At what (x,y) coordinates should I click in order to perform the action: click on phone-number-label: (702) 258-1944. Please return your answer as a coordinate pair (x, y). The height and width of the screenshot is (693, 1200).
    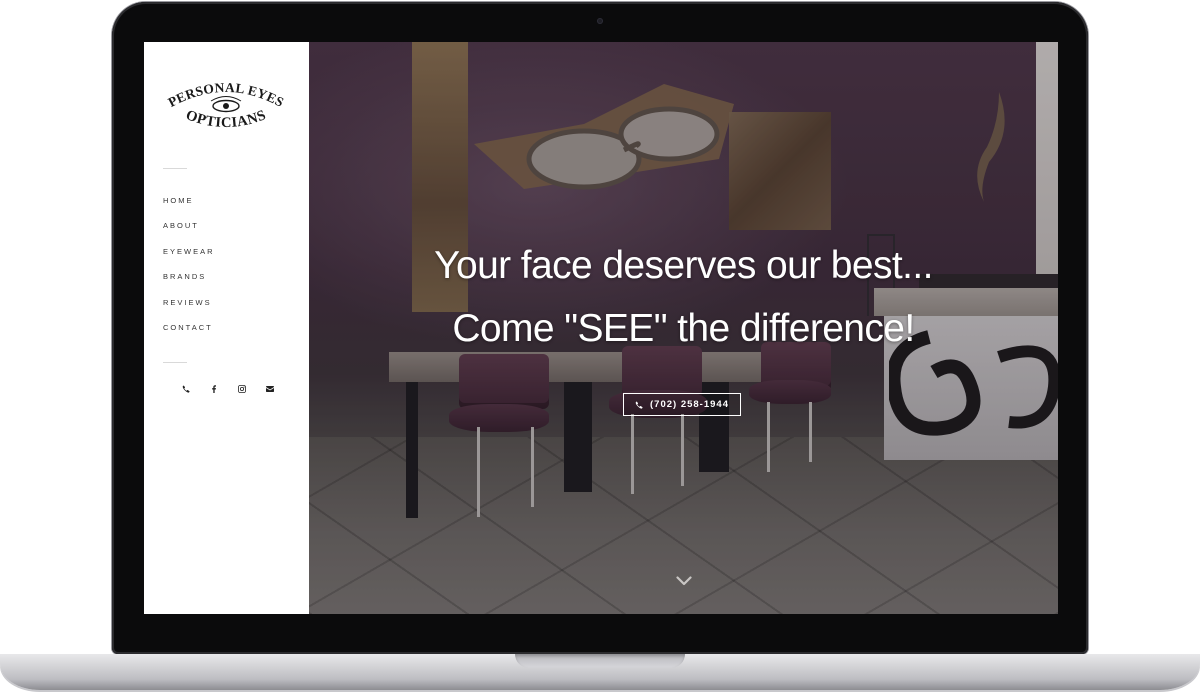
    Looking at the image, I should click on (689, 404).